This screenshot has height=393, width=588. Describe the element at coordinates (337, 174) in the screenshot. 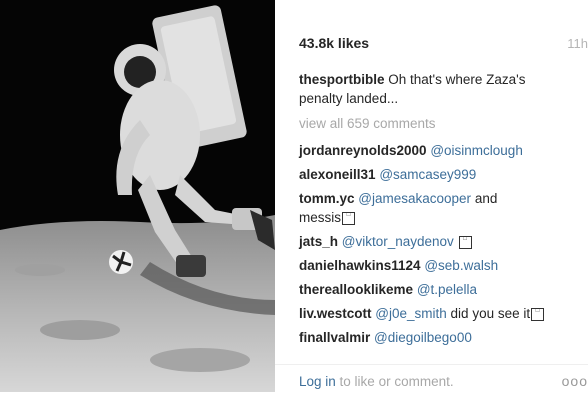

I see `comment-username: alexoneill31` at that location.